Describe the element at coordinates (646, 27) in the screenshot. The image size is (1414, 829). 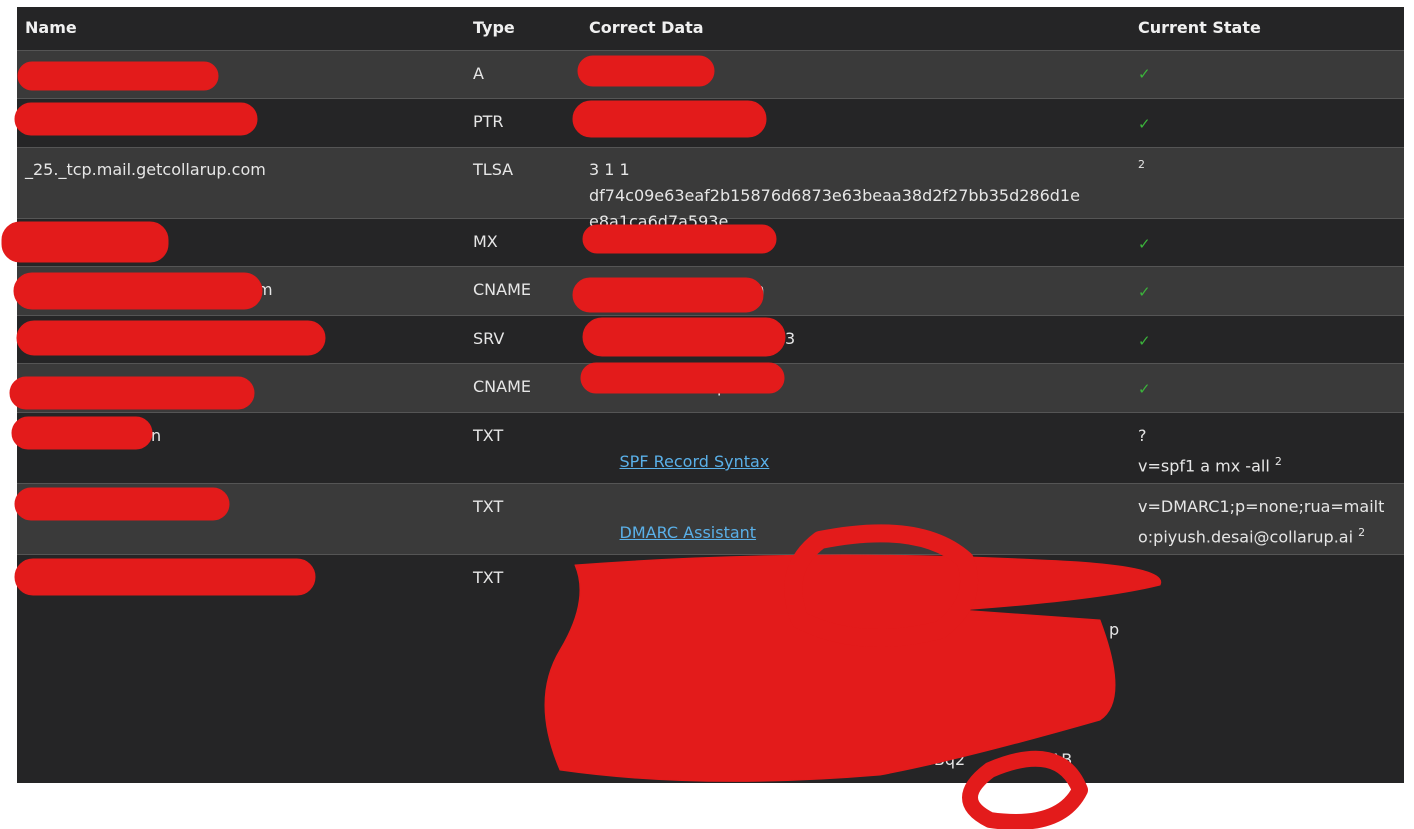
I see `header-correct-data: Correct Data` at that location.